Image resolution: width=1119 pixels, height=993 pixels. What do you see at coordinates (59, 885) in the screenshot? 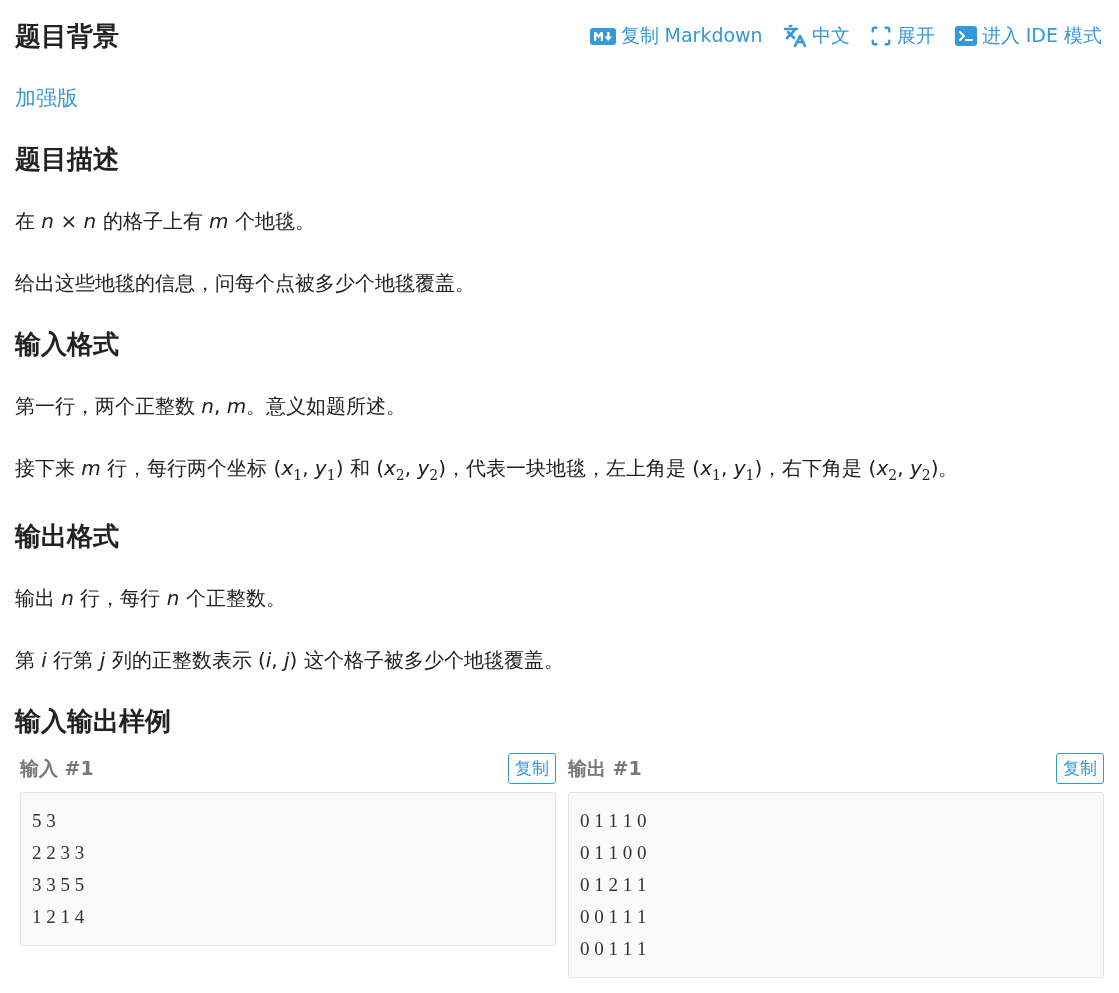
I see `code-line: 3 3 5 5` at bounding box center [59, 885].